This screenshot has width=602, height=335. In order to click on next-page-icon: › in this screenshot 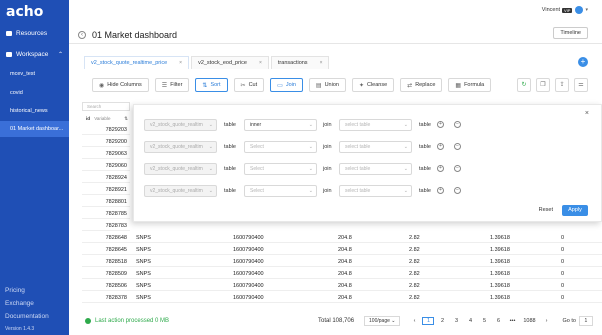, I will do `click(546, 321)`.